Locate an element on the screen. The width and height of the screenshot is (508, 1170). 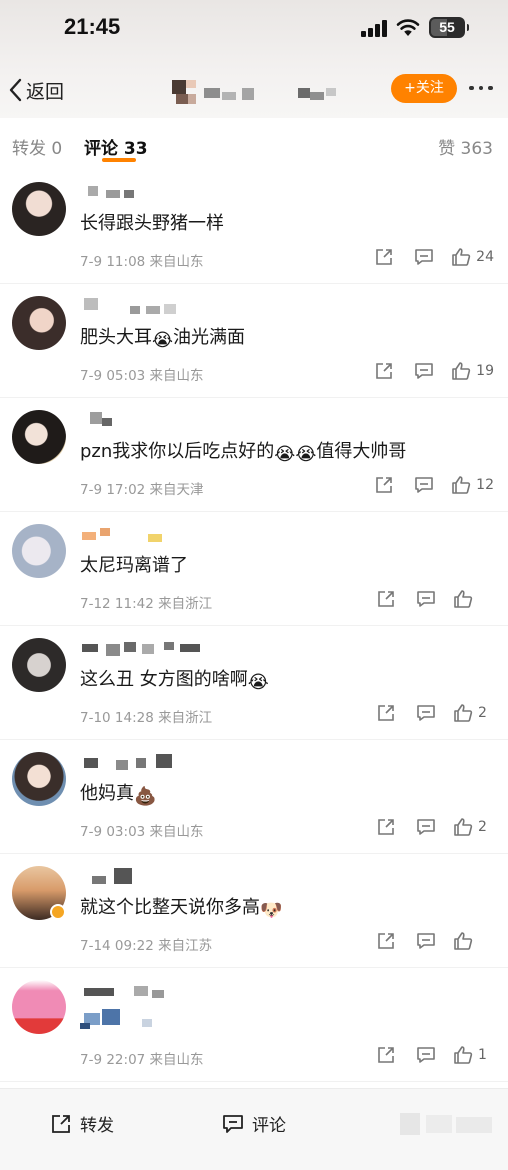
like-button: 24 is located at coordinates (472, 257).